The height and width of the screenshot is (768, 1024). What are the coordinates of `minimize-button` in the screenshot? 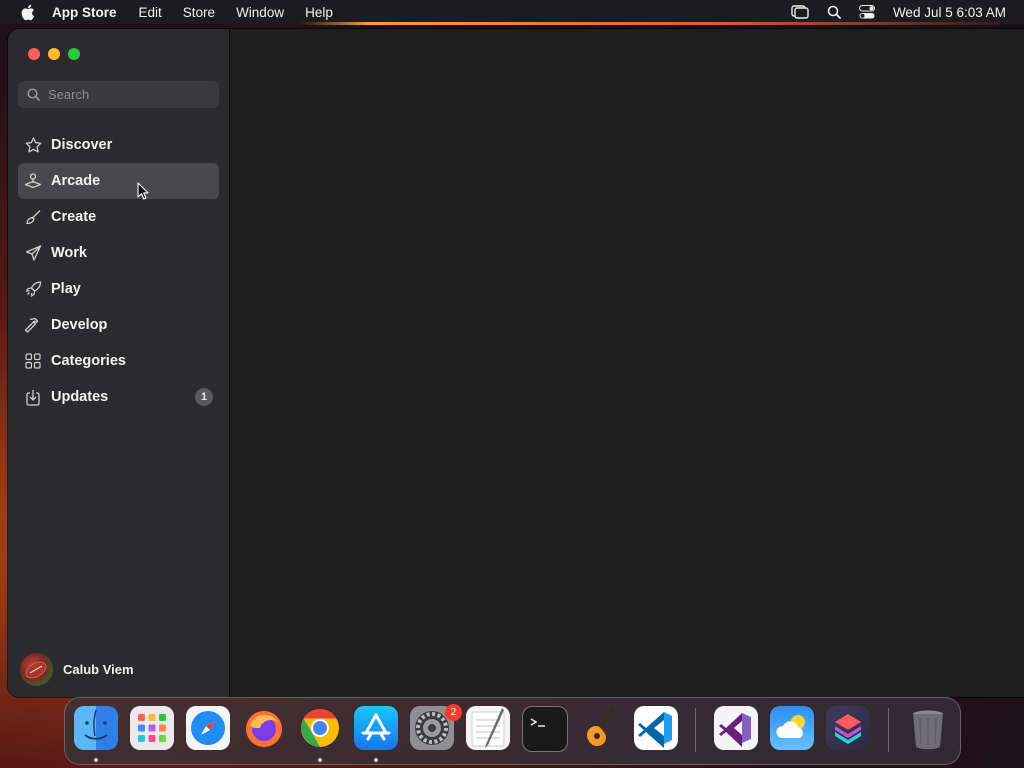 It's located at (54, 54).